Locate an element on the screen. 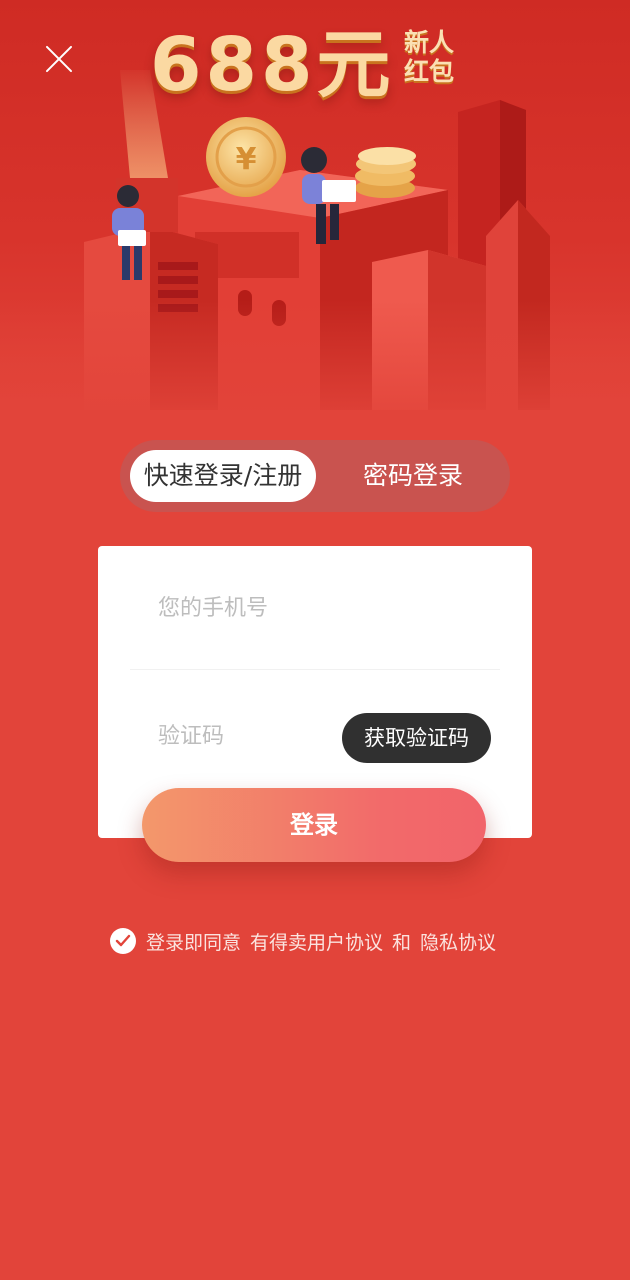 The height and width of the screenshot is (1280, 630). promo-tag-line2: 红包 is located at coordinates (429, 71).